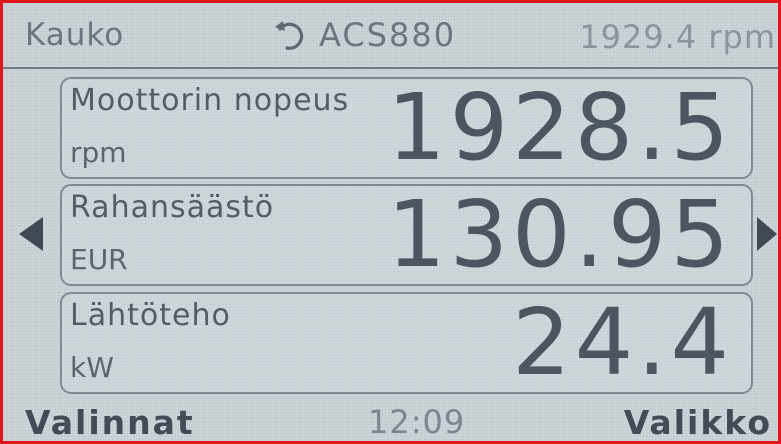  I want to click on parameter-unit: kW, so click(92, 367).